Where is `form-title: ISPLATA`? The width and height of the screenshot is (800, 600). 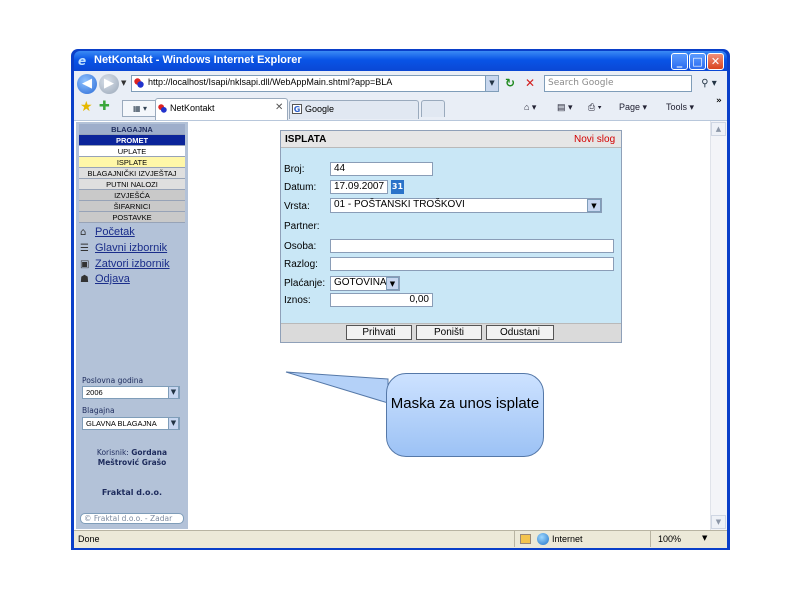
form-title: ISPLATA is located at coordinates (306, 139).